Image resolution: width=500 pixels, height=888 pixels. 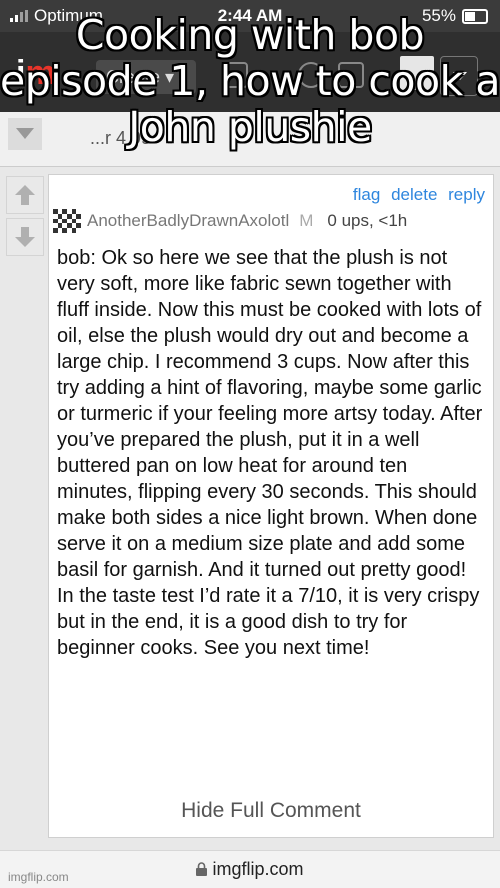 What do you see at coordinates (67, 221) in the screenshot?
I see `user-pixel-avatar` at bounding box center [67, 221].